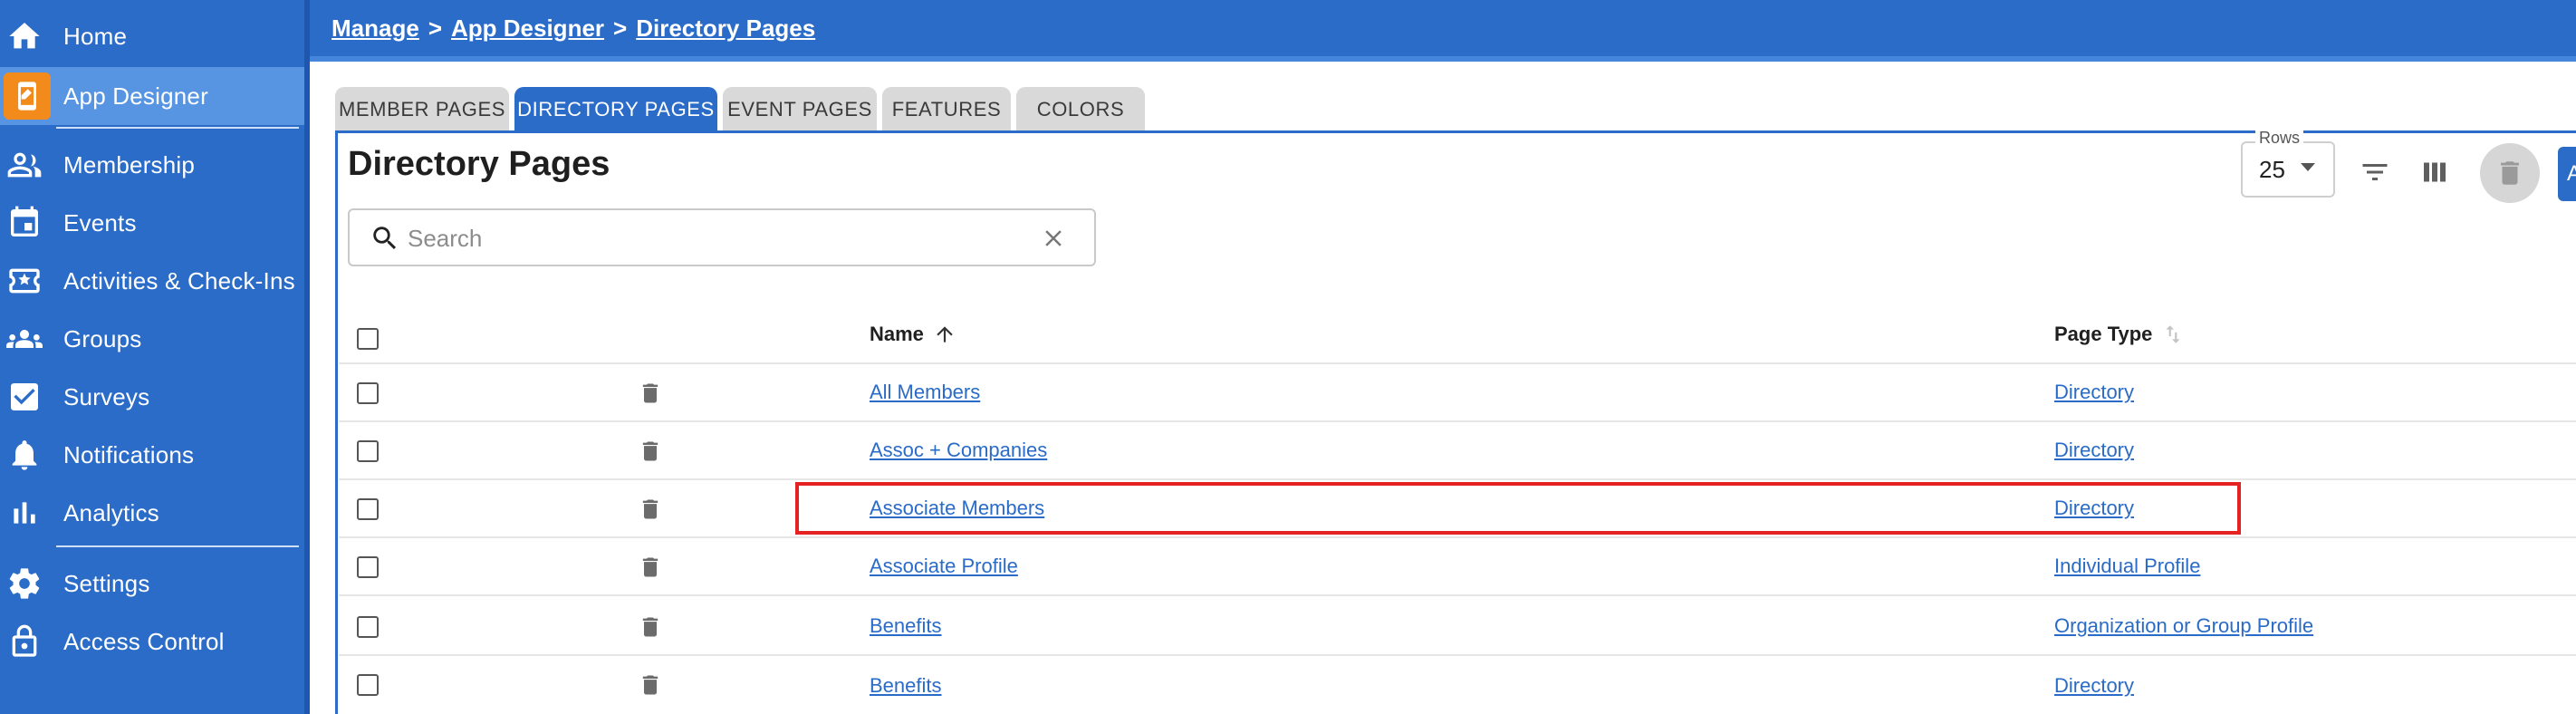 This screenshot has height=714, width=2576. I want to click on filter-button, so click(2375, 172).